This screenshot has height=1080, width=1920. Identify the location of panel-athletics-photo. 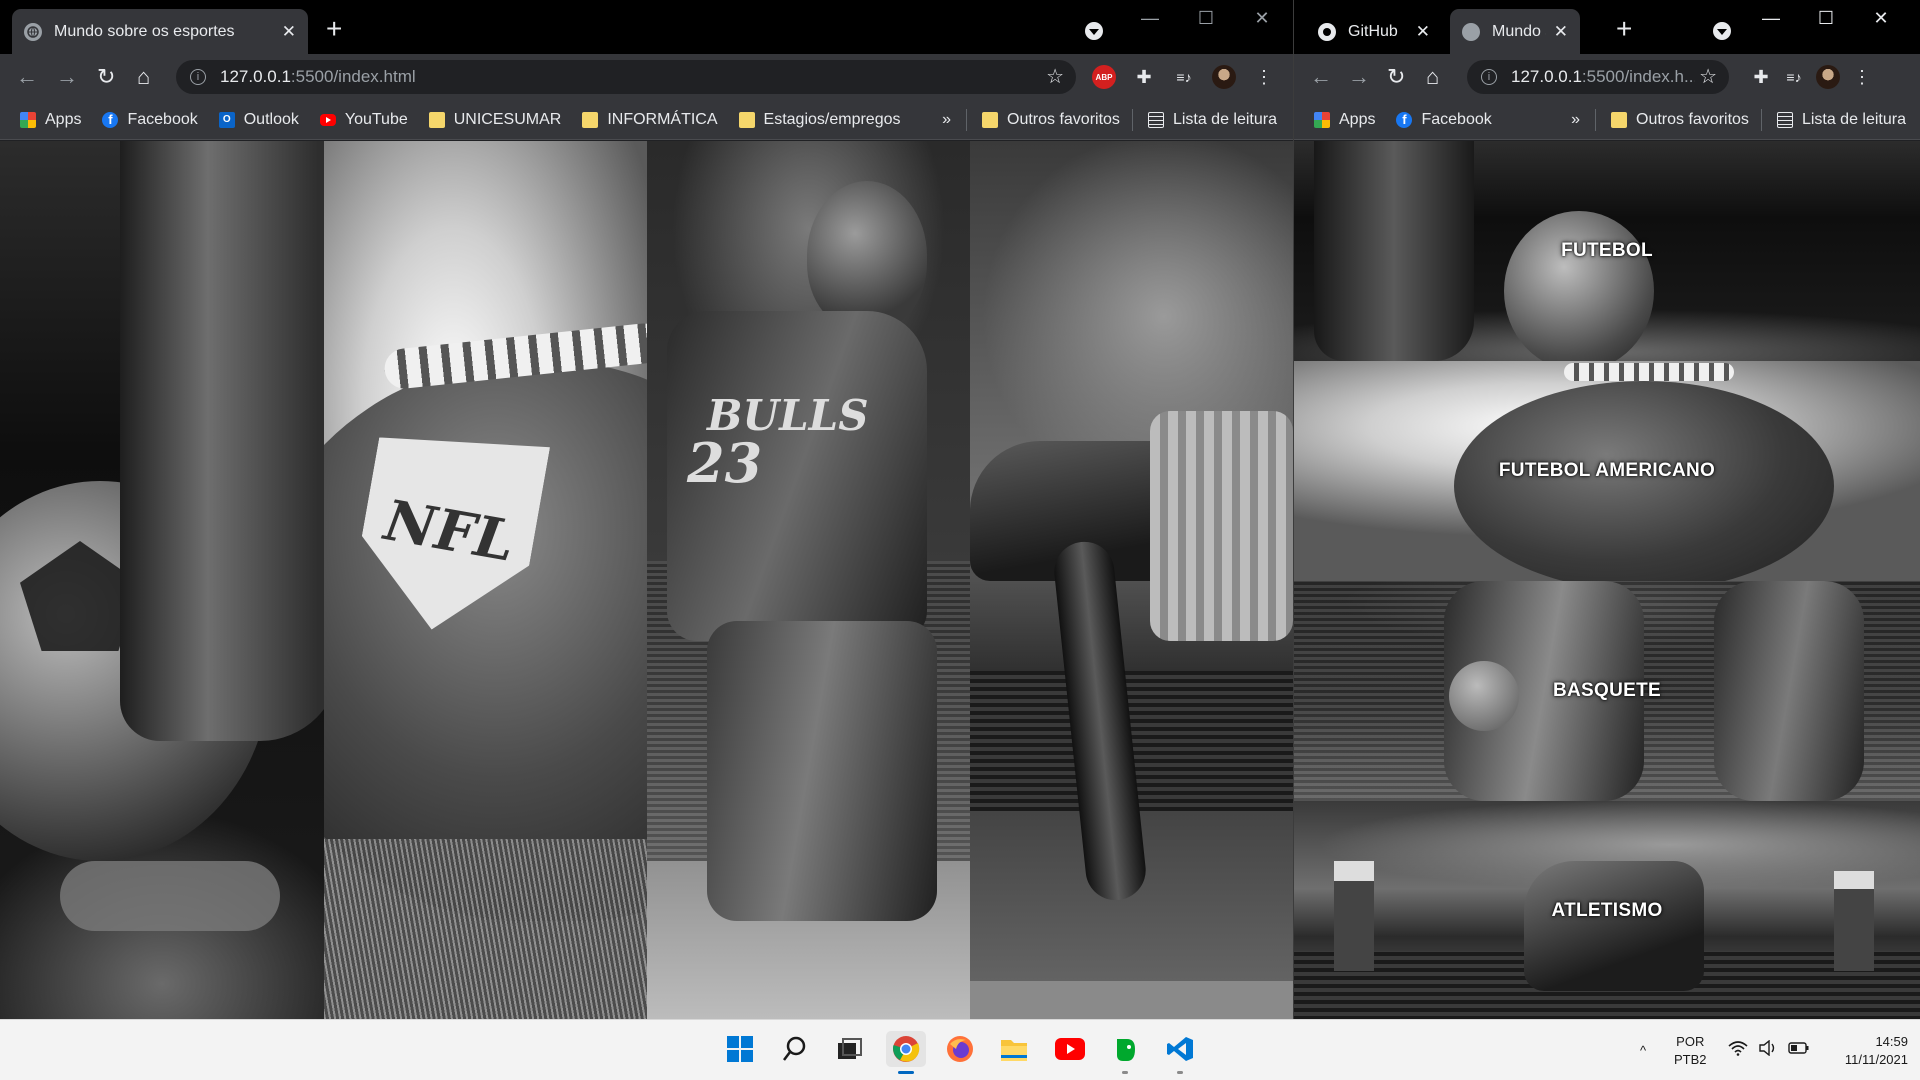
(1131, 580).